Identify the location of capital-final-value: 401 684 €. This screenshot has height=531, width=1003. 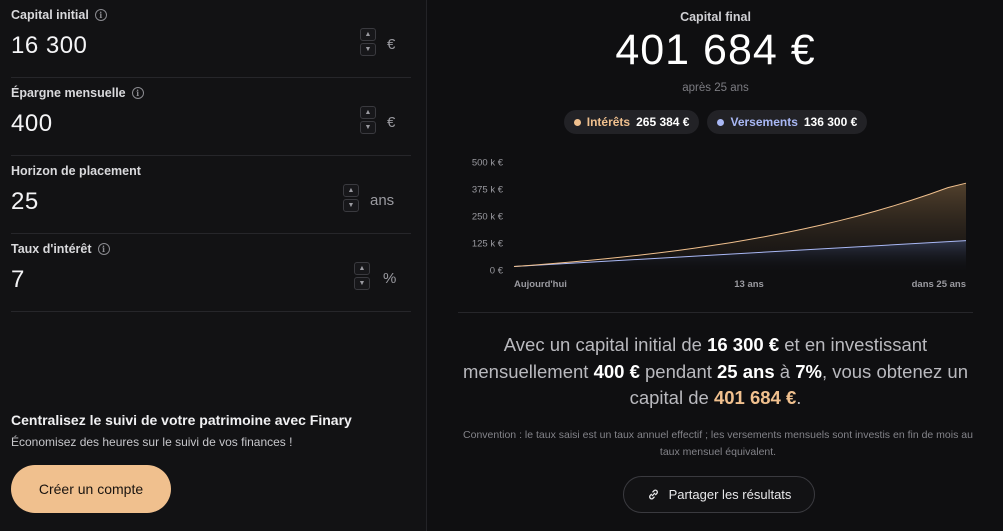
(715, 50).